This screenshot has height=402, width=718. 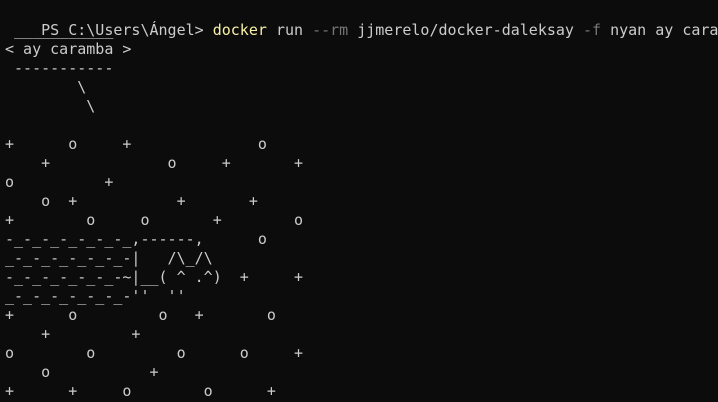 What do you see at coordinates (330, 30) in the screenshot?
I see `command-flag-rm: --rm` at bounding box center [330, 30].